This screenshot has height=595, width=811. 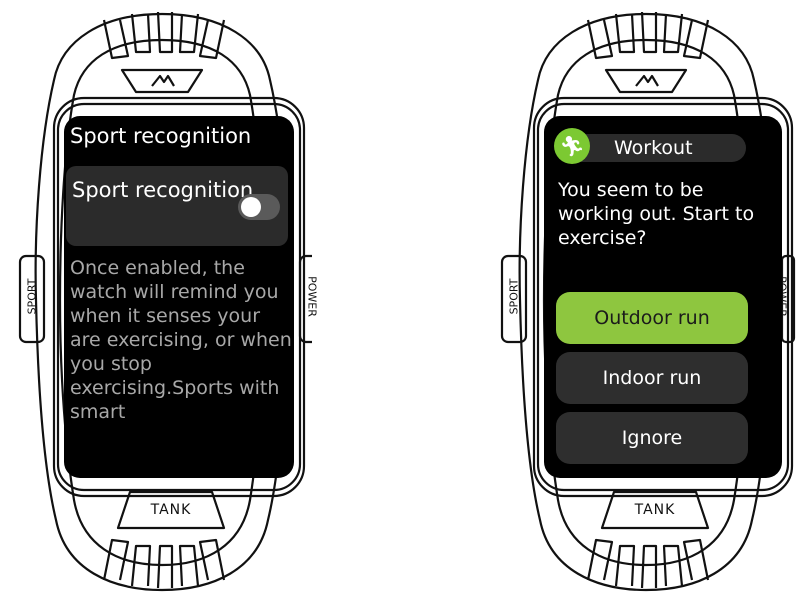 What do you see at coordinates (572, 146) in the screenshot?
I see `running-person-icon: 🏃︎` at bounding box center [572, 146].